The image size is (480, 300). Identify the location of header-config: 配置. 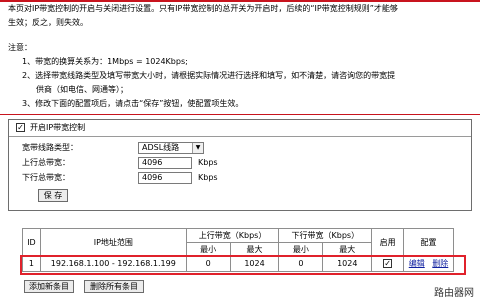
(428, 242).